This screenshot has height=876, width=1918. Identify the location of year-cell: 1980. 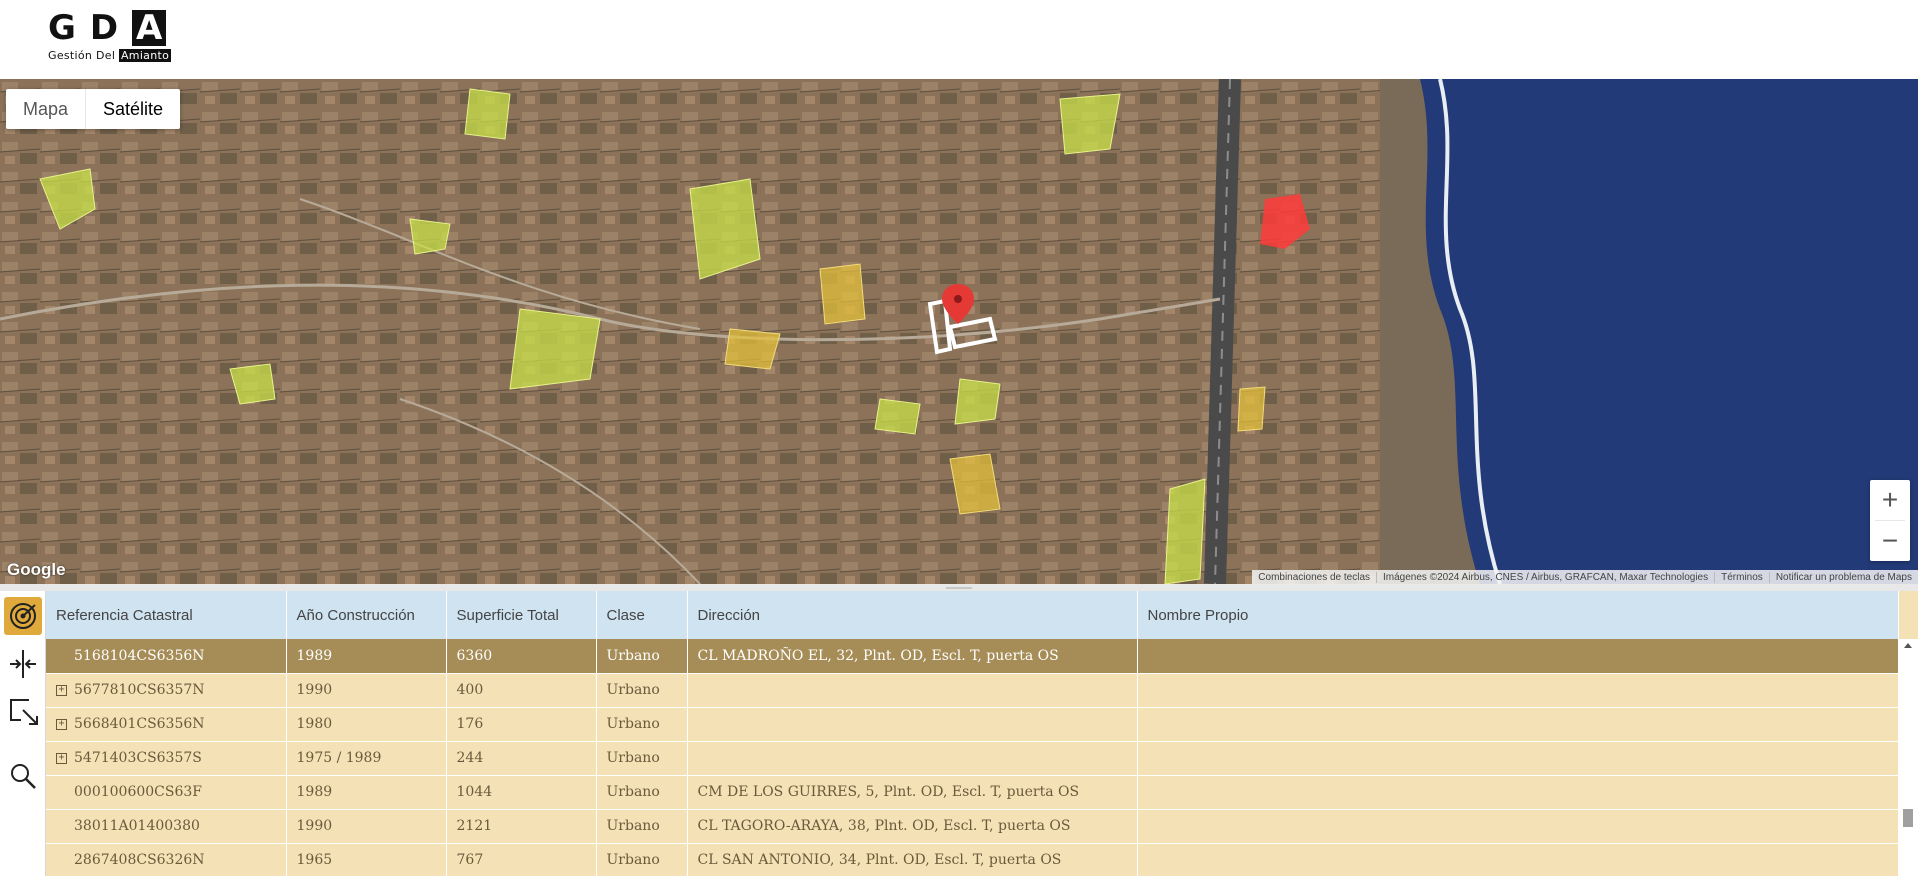
(366, 724).